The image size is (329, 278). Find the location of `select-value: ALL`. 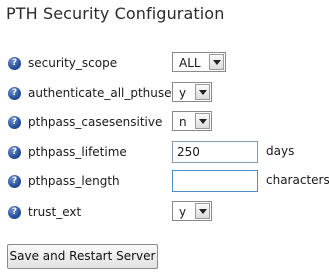

select-value: ALL is located at coordinates (190, 63).